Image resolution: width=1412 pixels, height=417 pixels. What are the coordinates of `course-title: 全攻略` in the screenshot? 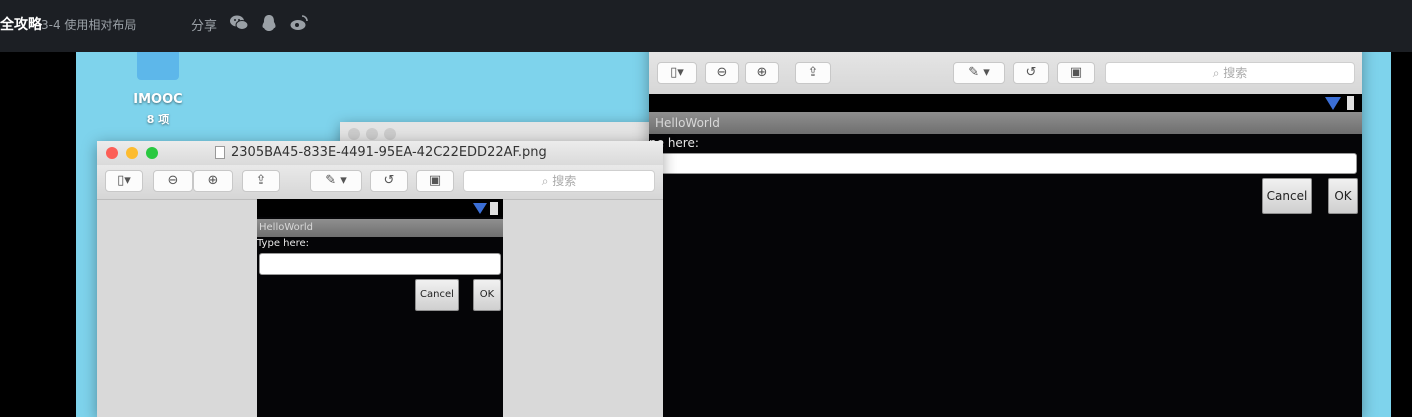 It's located at (21, 25).